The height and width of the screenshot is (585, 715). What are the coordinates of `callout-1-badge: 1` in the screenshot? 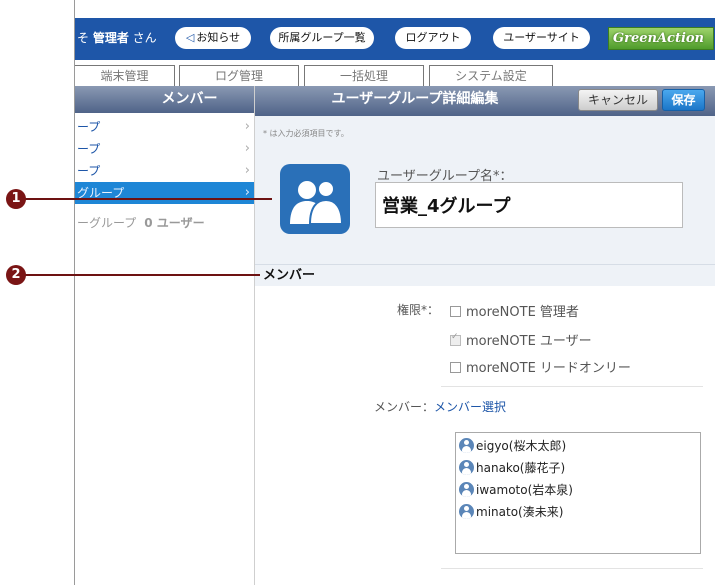 It's located at (16, 199).